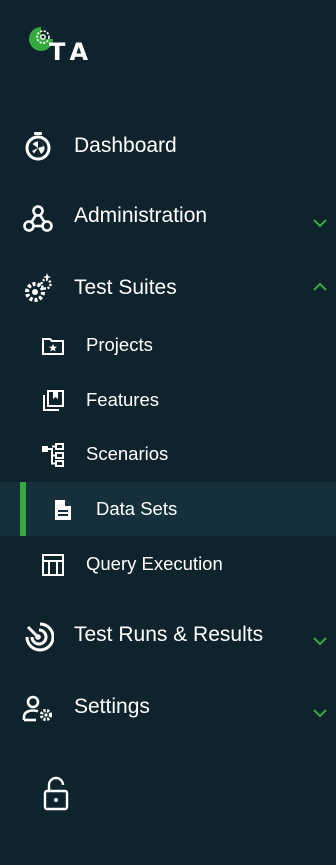 This screenshot has width=336, height=865. Describe the element at coordinates (141, 215) in the screenshot. I see `nav-administration-label: Administration` at that location.